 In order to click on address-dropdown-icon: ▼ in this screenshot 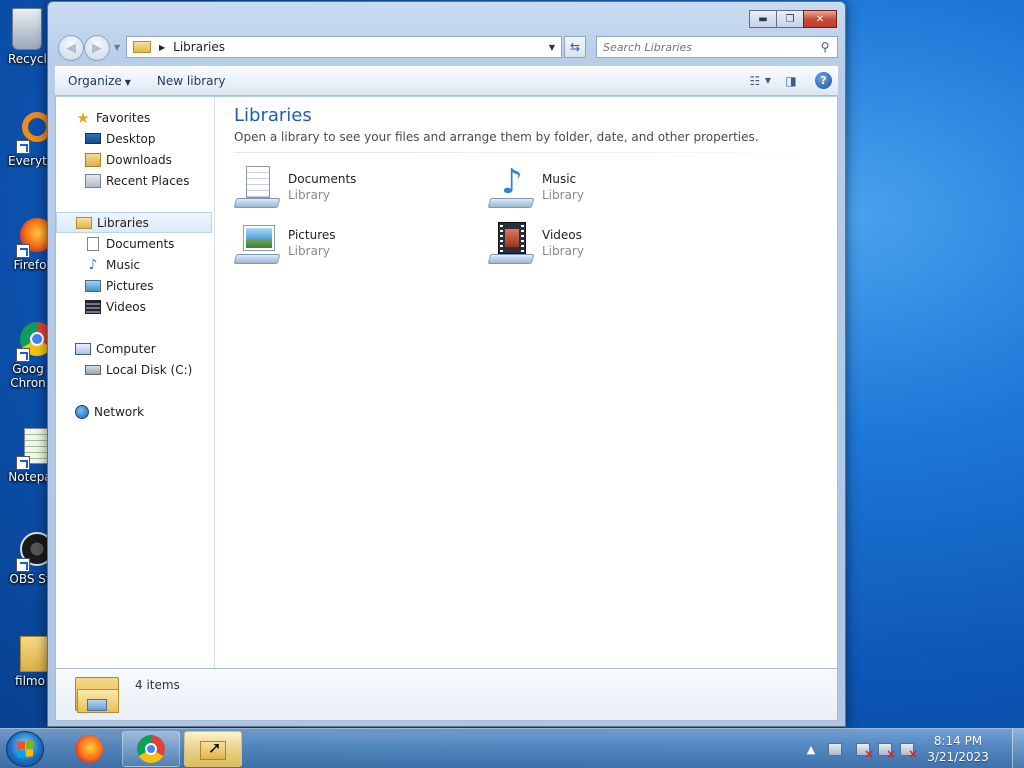, I will do `click(552, 47)`.